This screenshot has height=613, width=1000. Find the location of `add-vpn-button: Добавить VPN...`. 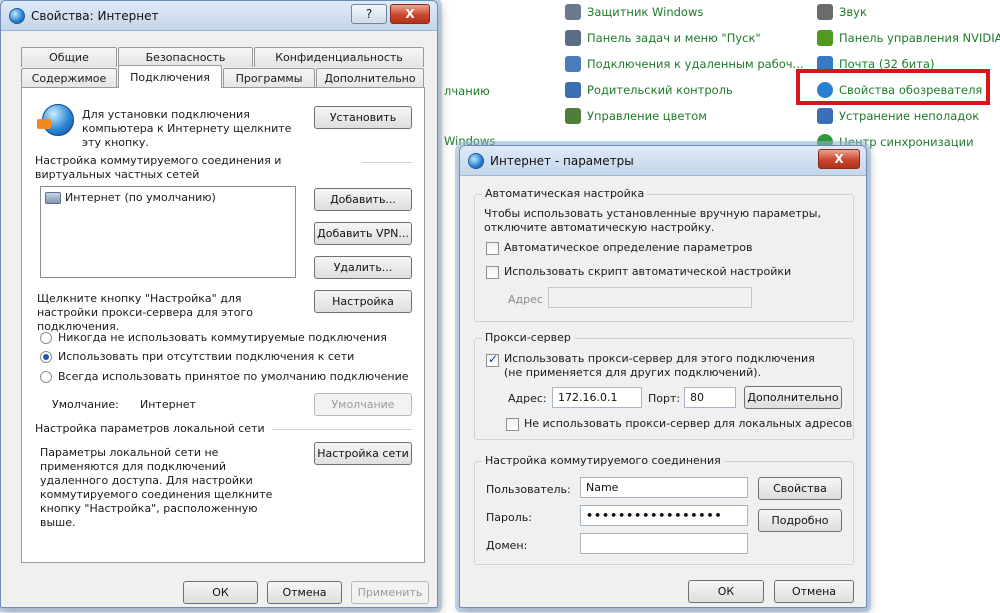

add-vpn-button: Добавить VPN... is located at coordinates (363, 233).